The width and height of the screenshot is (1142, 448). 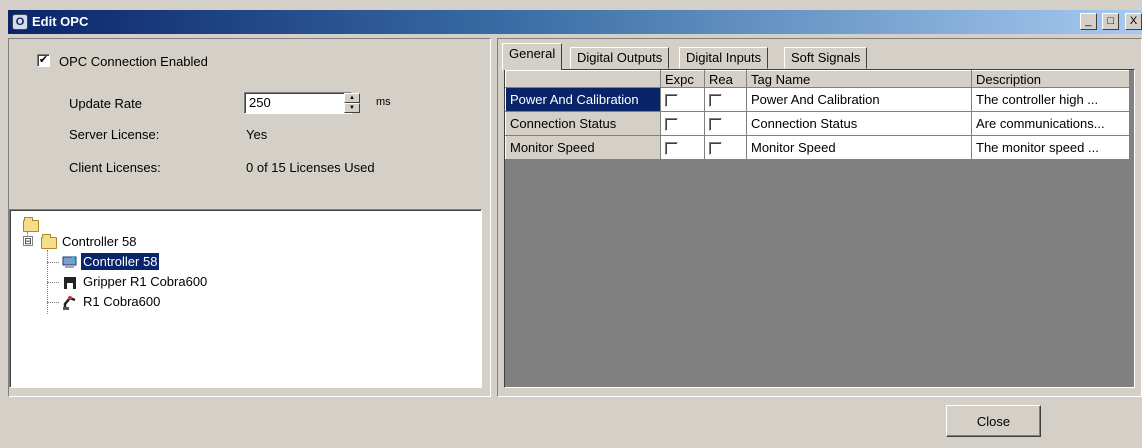 What do you see at coordinates (352, 108) in the screenshot?
I see `spin-down-icon: ▼` at bounding box center [352, 108].